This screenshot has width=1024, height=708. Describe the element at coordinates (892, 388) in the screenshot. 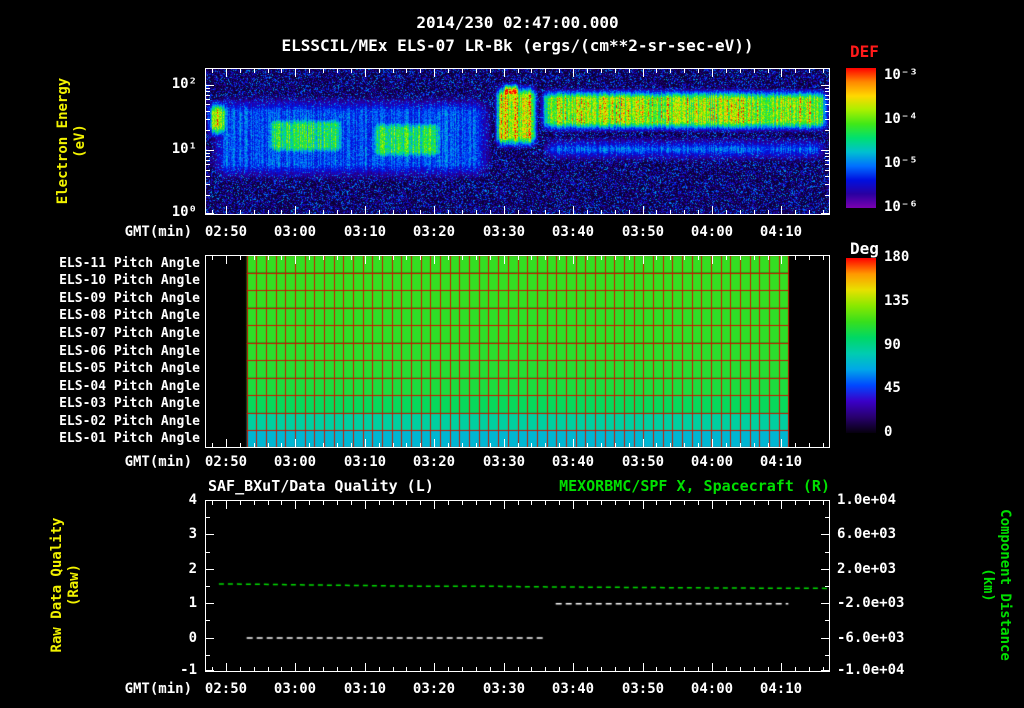

I see `deg-colorbar-tick-label: 45` at that location.